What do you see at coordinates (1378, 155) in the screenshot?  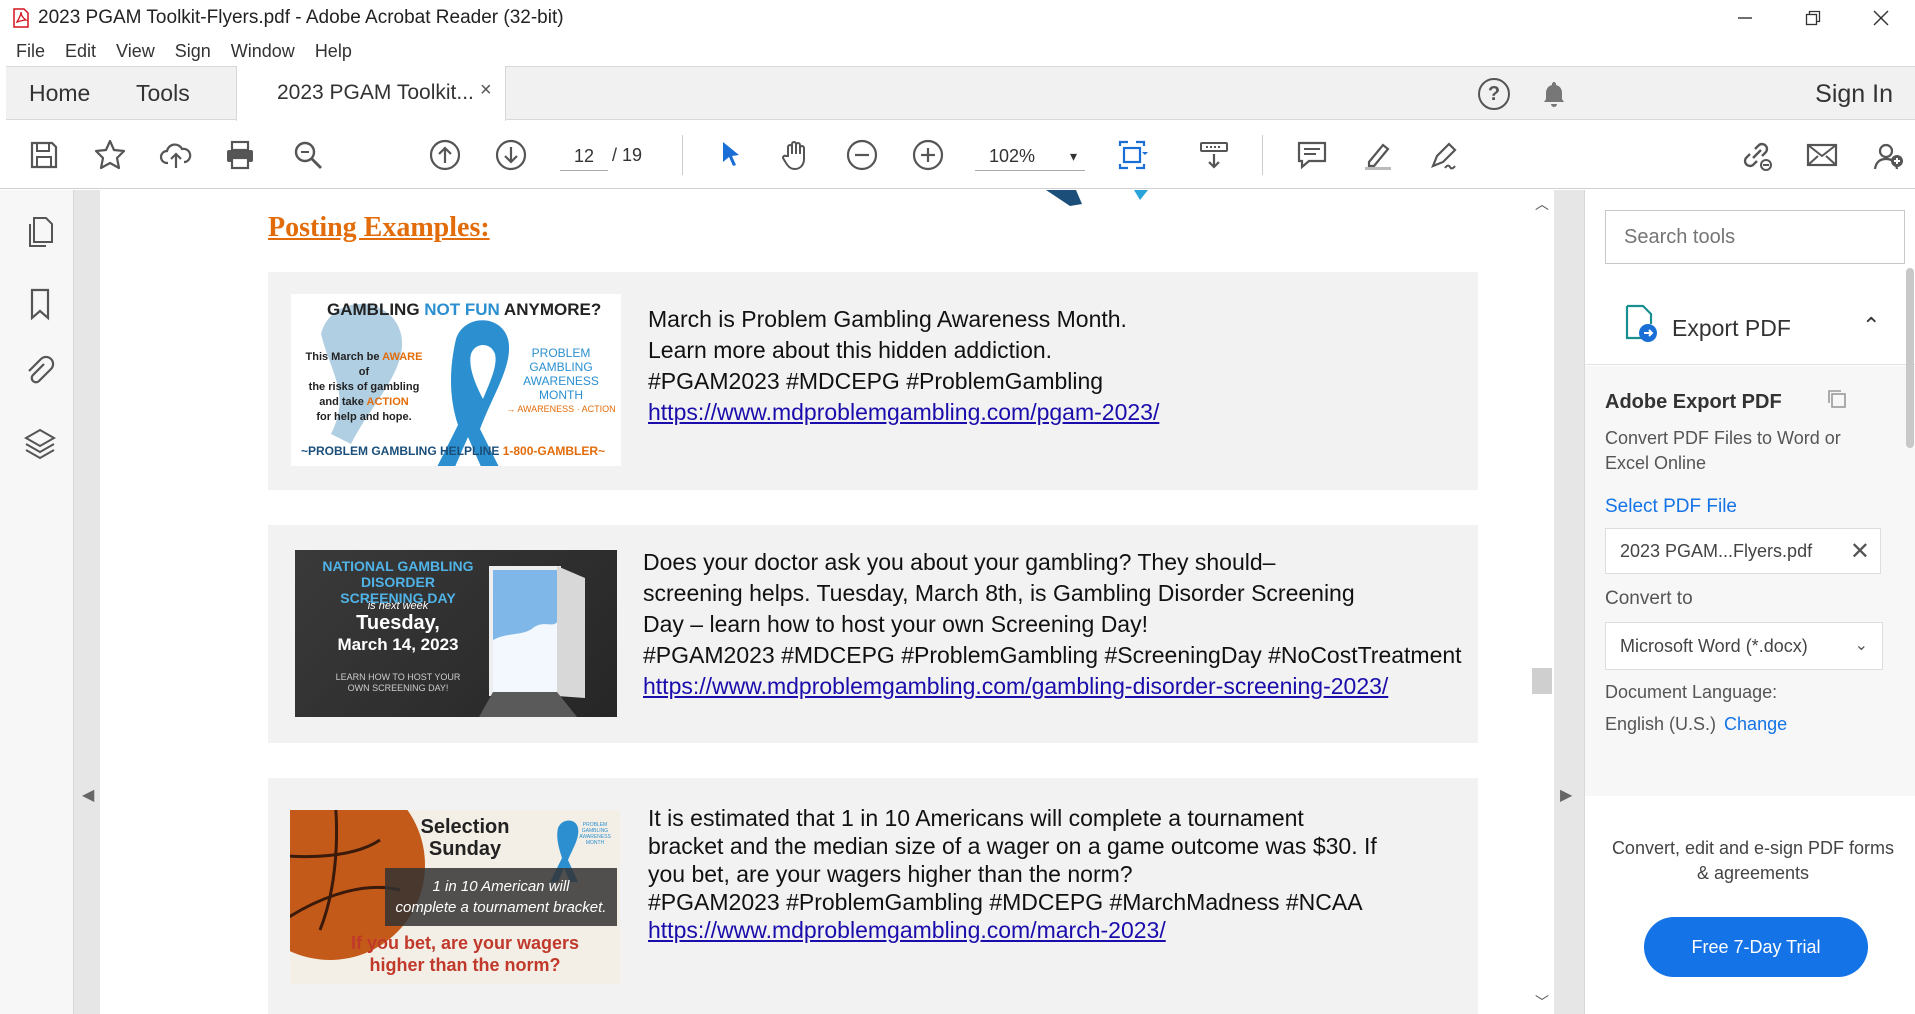 I see `highlight-pen-icon` at bounding box center [1378, 155].